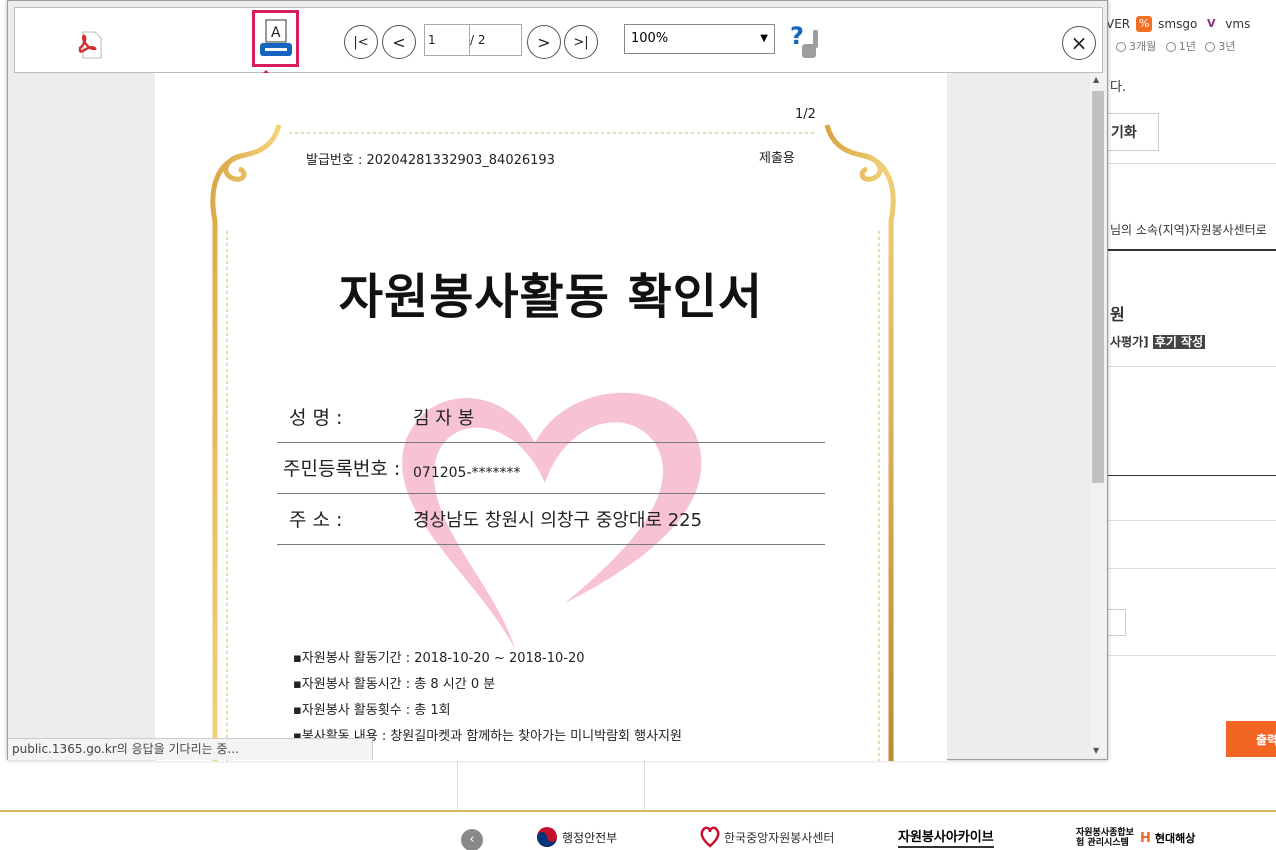  What do you see at coordinates (590, 837) in the screenshot?
I see `logo-text: 행정안전부` at bounding box center [590, 837].